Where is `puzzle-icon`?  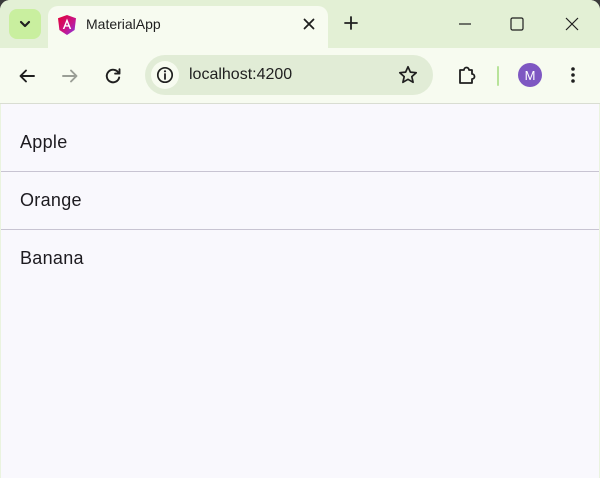 puzzle-icon is located at coordinates (467, 75).